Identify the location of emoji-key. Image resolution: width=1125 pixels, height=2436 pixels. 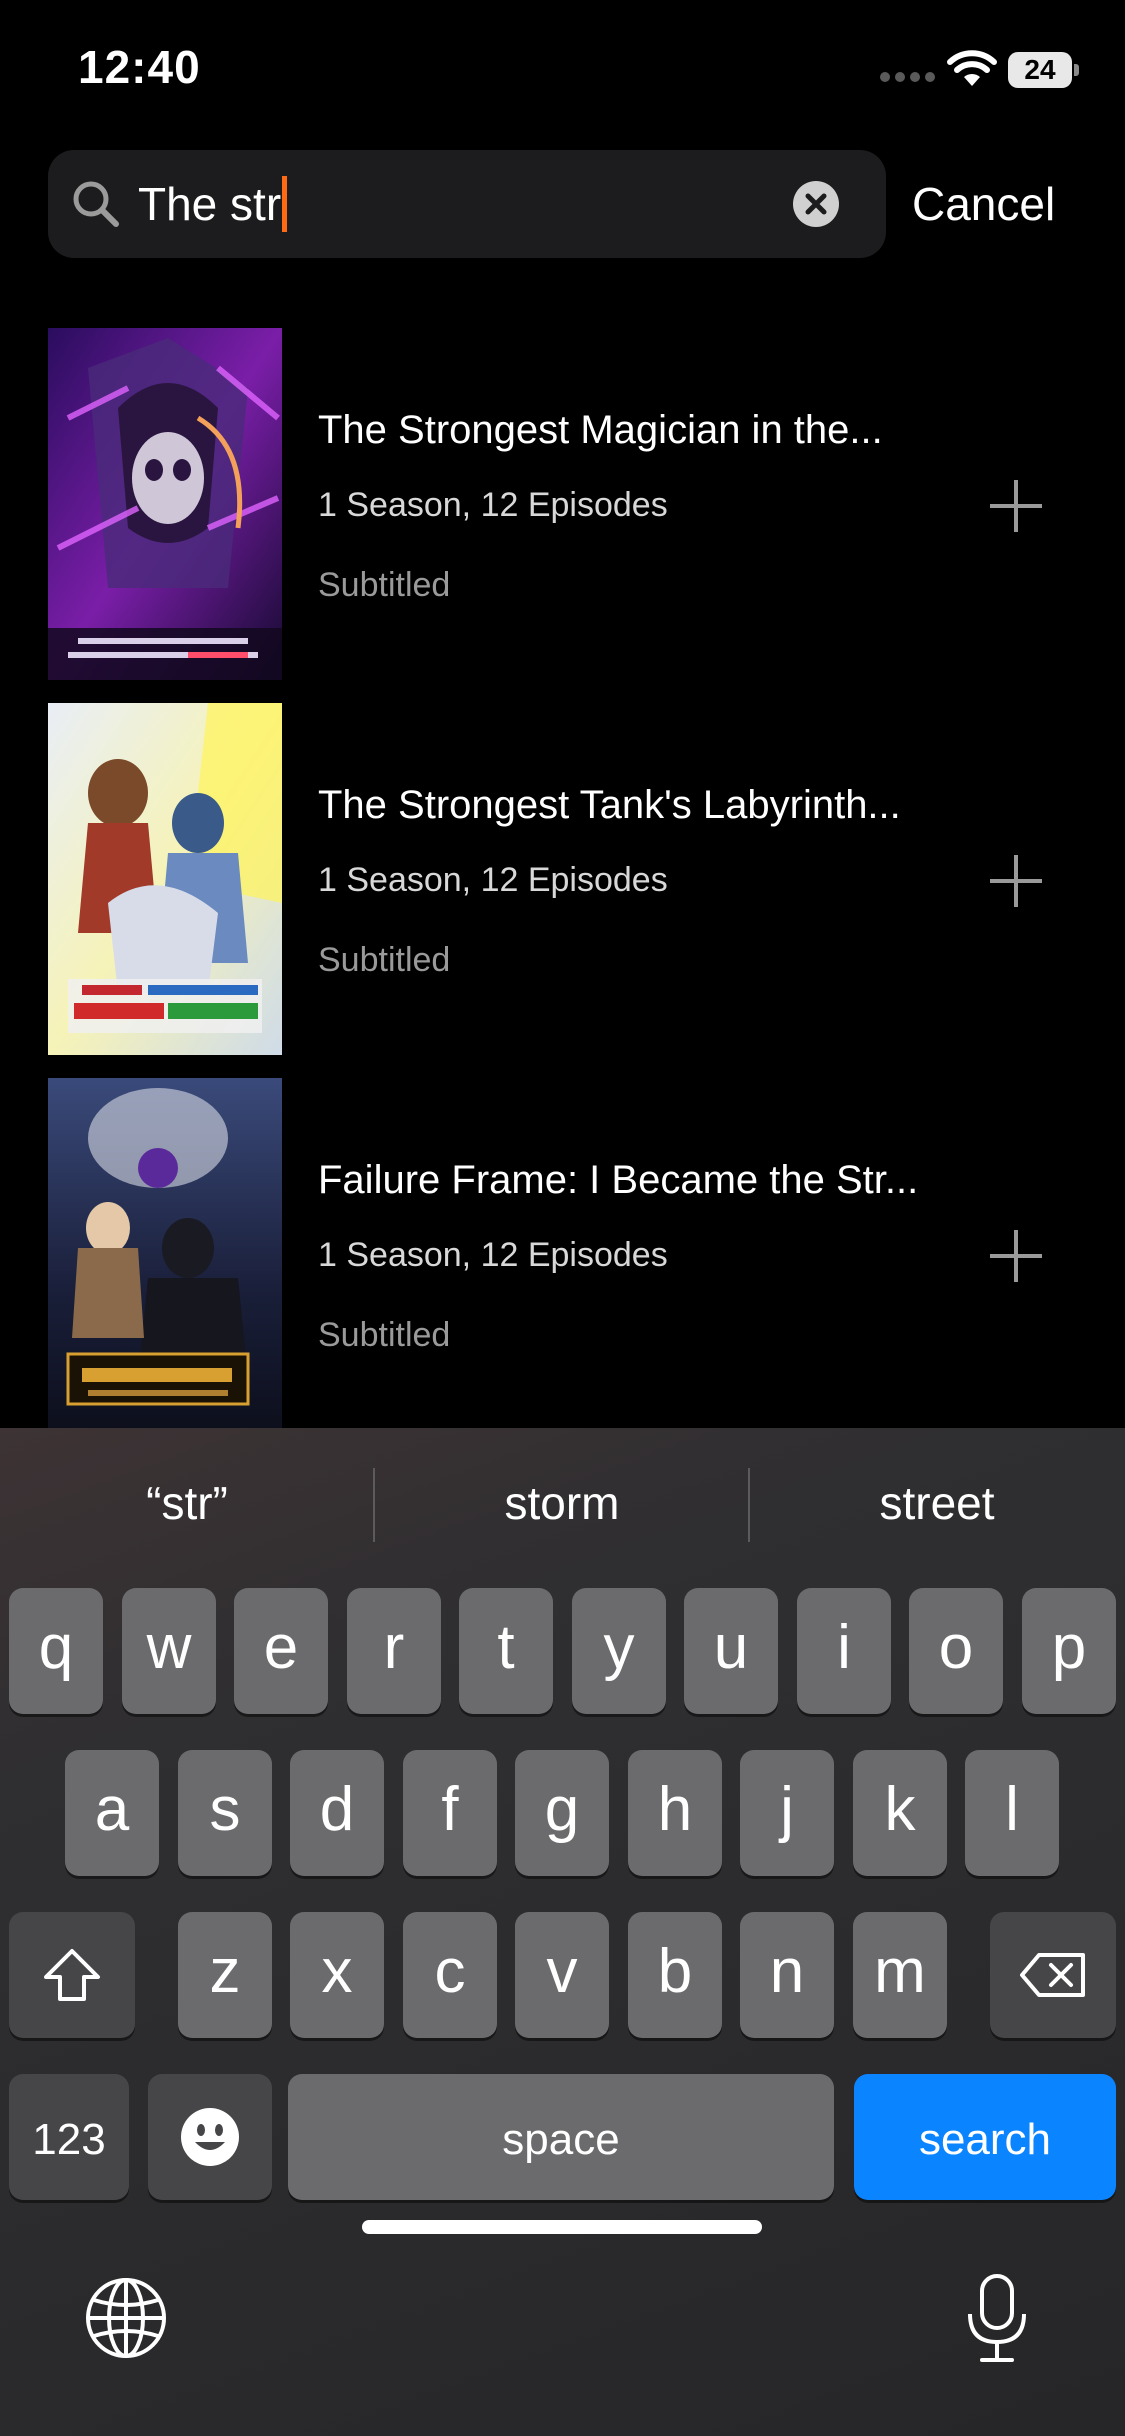
(210, 2137).